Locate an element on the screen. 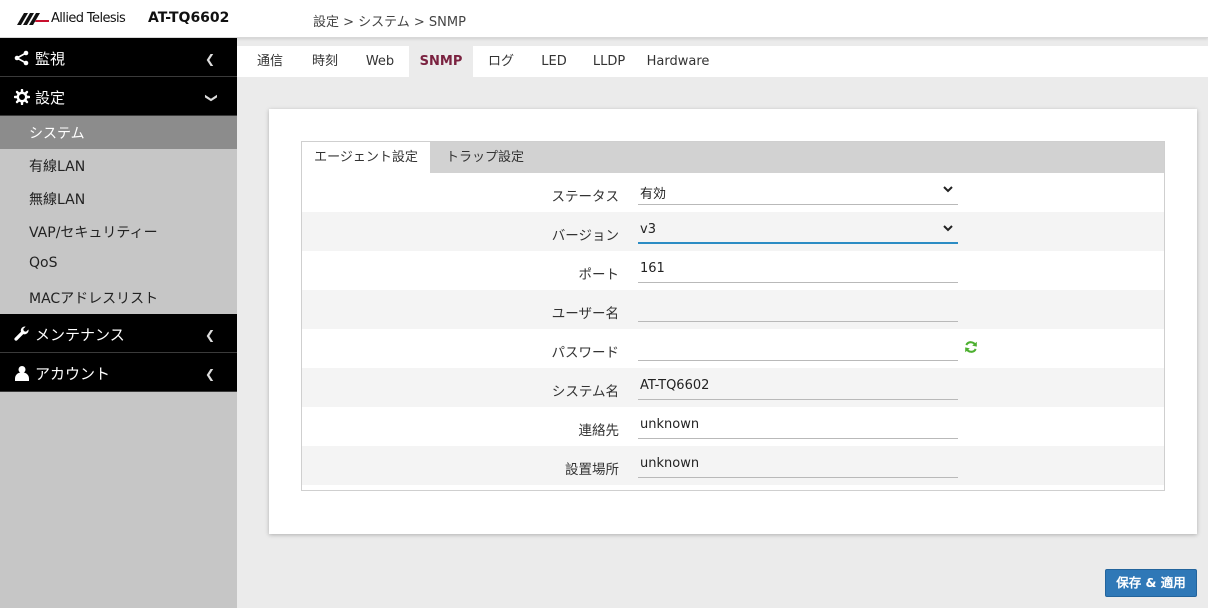 The width and height of the screenshot is (1208, 608). sidebar-item-wired-lan: 有線LAN is located at coordinates (118, 165).